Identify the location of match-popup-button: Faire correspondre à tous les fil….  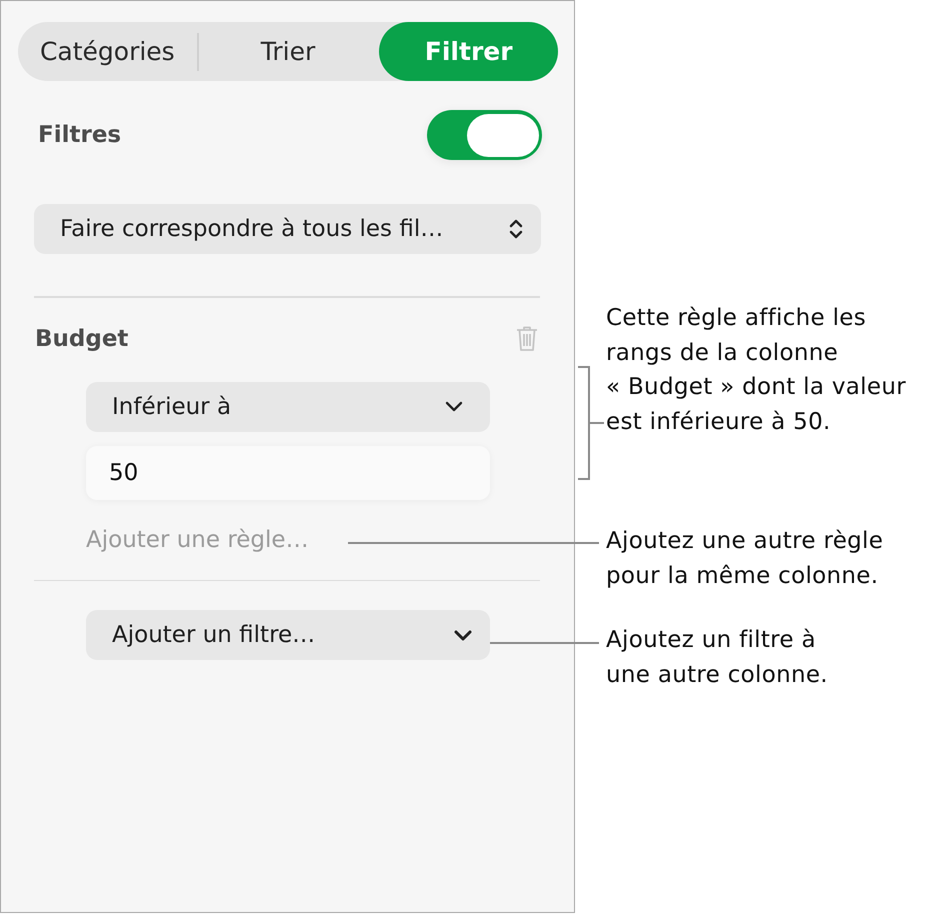
(287, 229).